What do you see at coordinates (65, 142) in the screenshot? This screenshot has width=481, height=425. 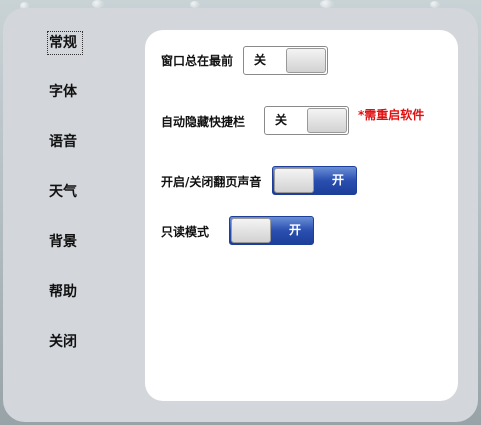 I see `sidebar-item-voice: 语音` at bounding box center [65, 142].